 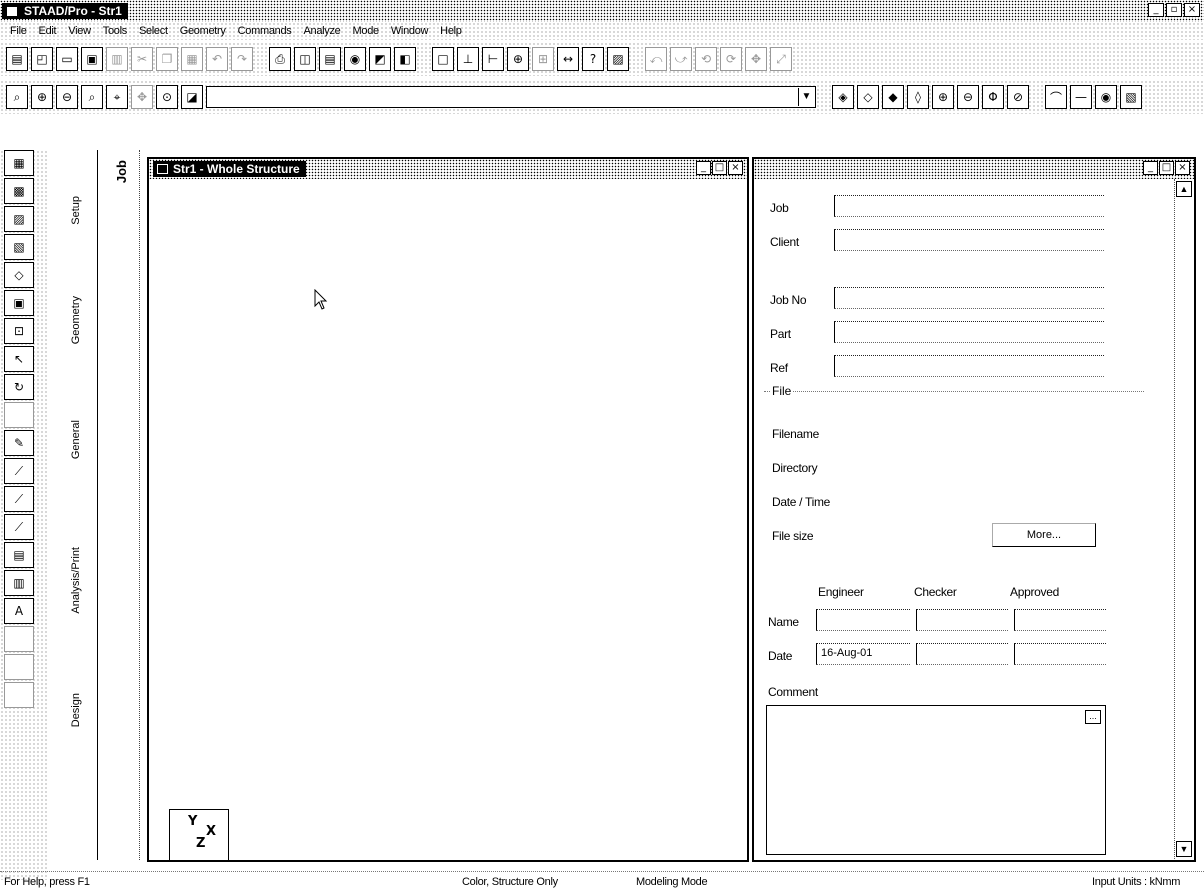 What do you see at coordinates (76, 320) in the screenshot?
I see `tab-geometry: Geometry` at bounding box center [76, 320].